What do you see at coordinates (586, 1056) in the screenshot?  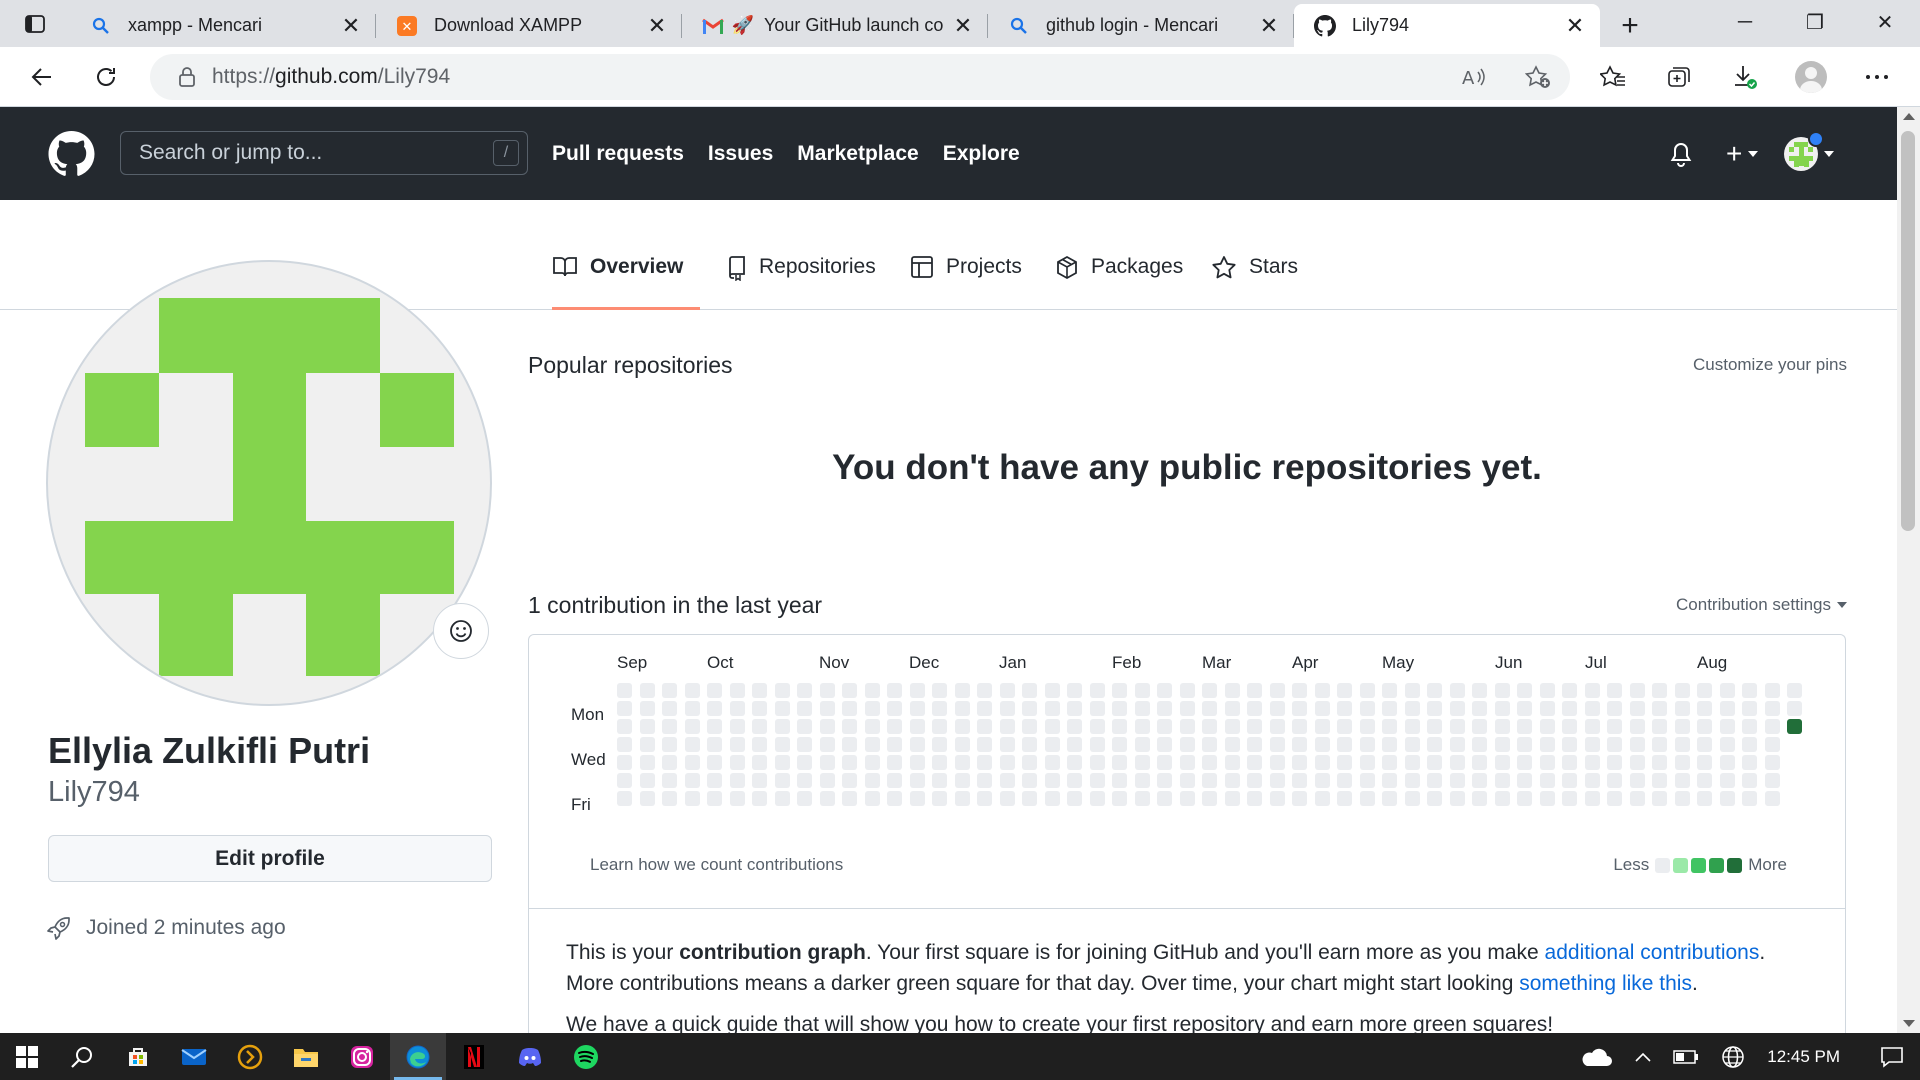 I see `spotify-icon` at bounding box center [586, 1056].